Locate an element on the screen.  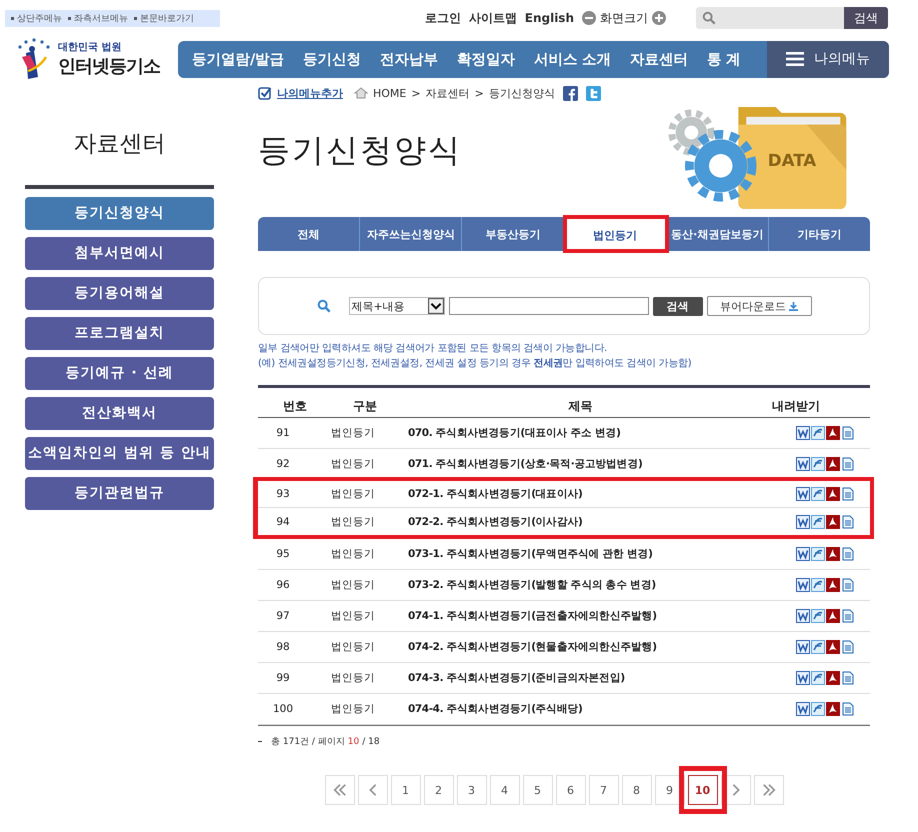
utility-link: 로그인 is located at coordinates (442, 18).